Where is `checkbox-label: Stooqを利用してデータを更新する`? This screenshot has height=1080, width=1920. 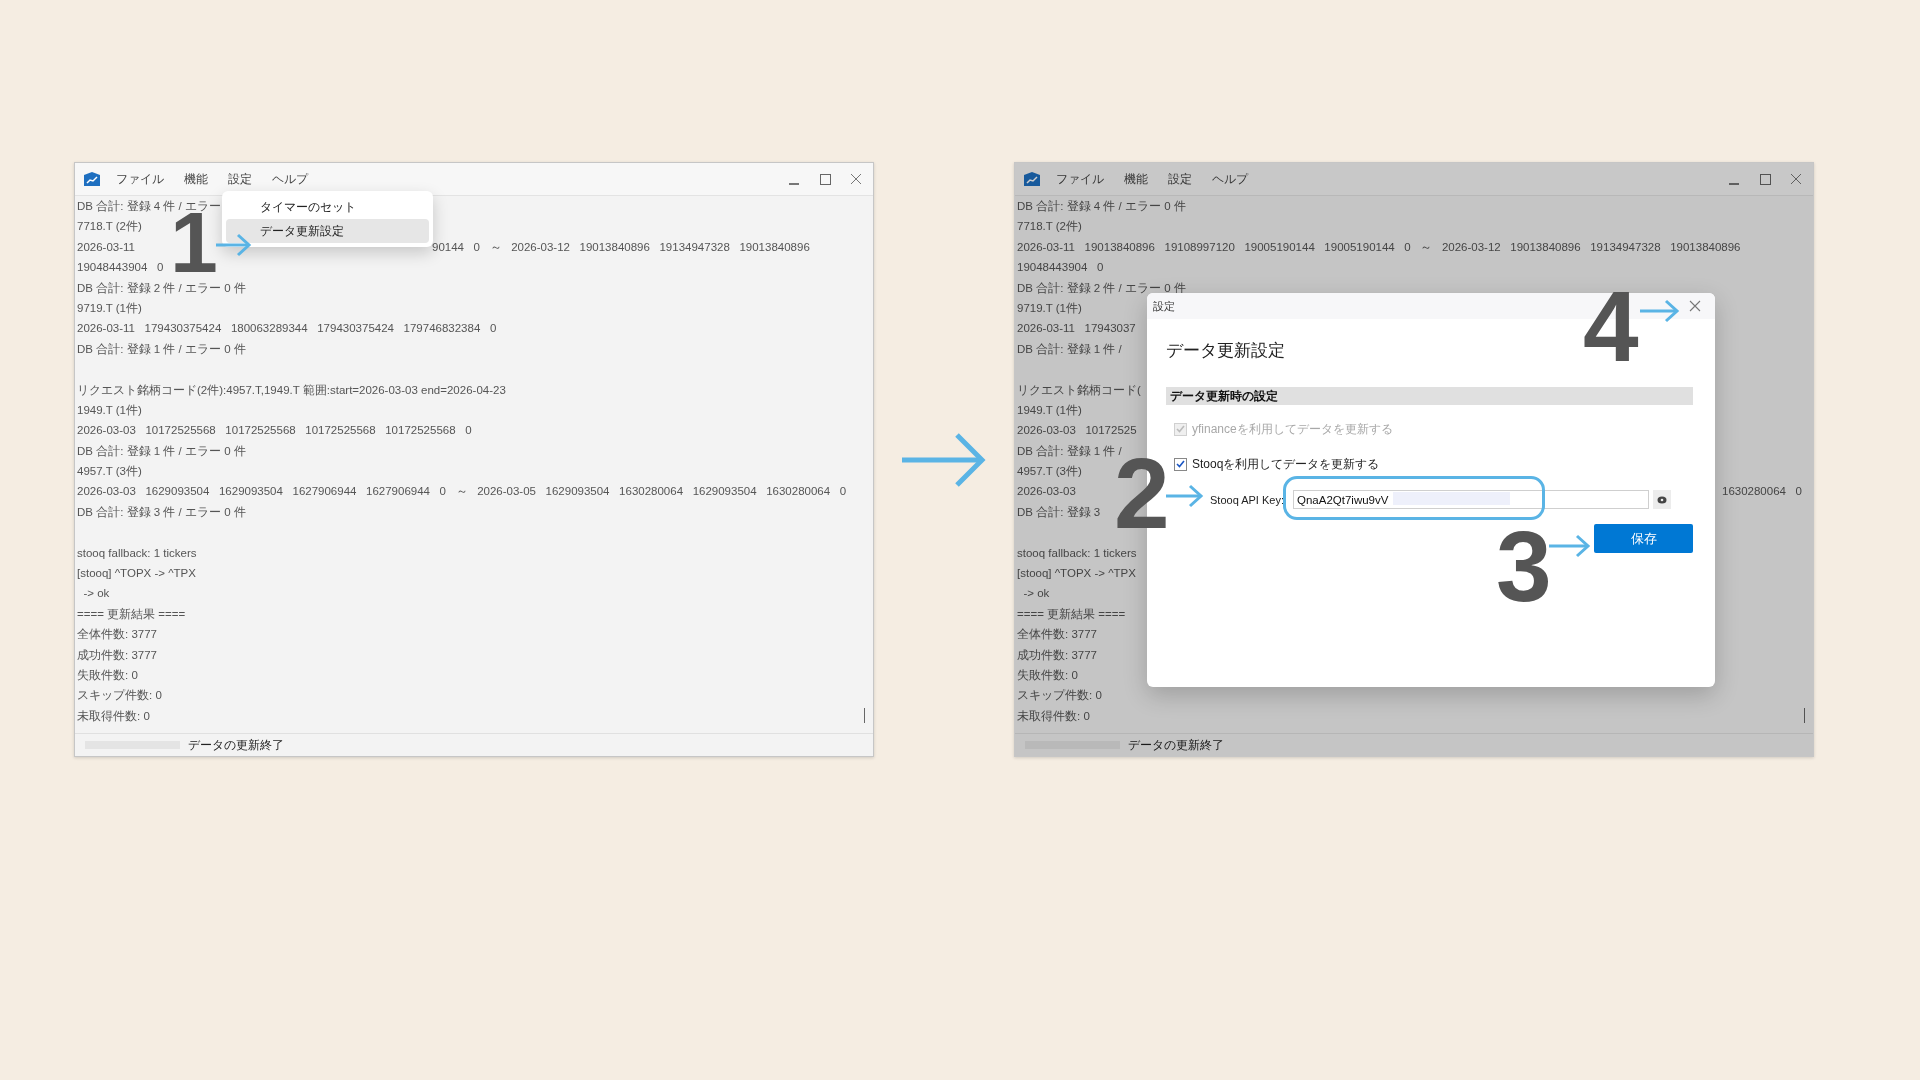
checkbox-label: Stooqを利用してデータを更新する is located at coordinates (1286, 464).